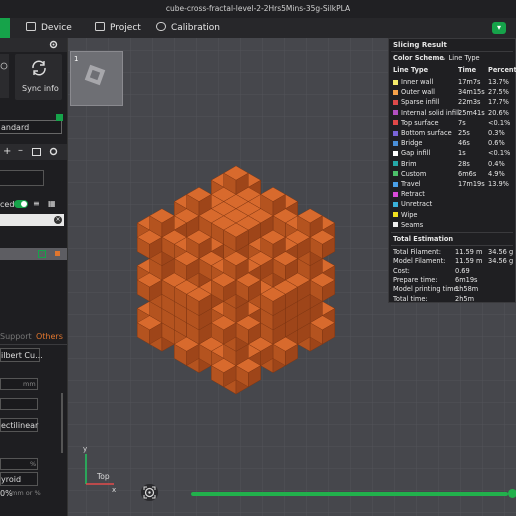 The width and height of the screenshot is (516, 516). What do you see at coordinates (420, 122) in the screenshot?
I see `line-type-name: Top surface` at bounding box center [420, 122].